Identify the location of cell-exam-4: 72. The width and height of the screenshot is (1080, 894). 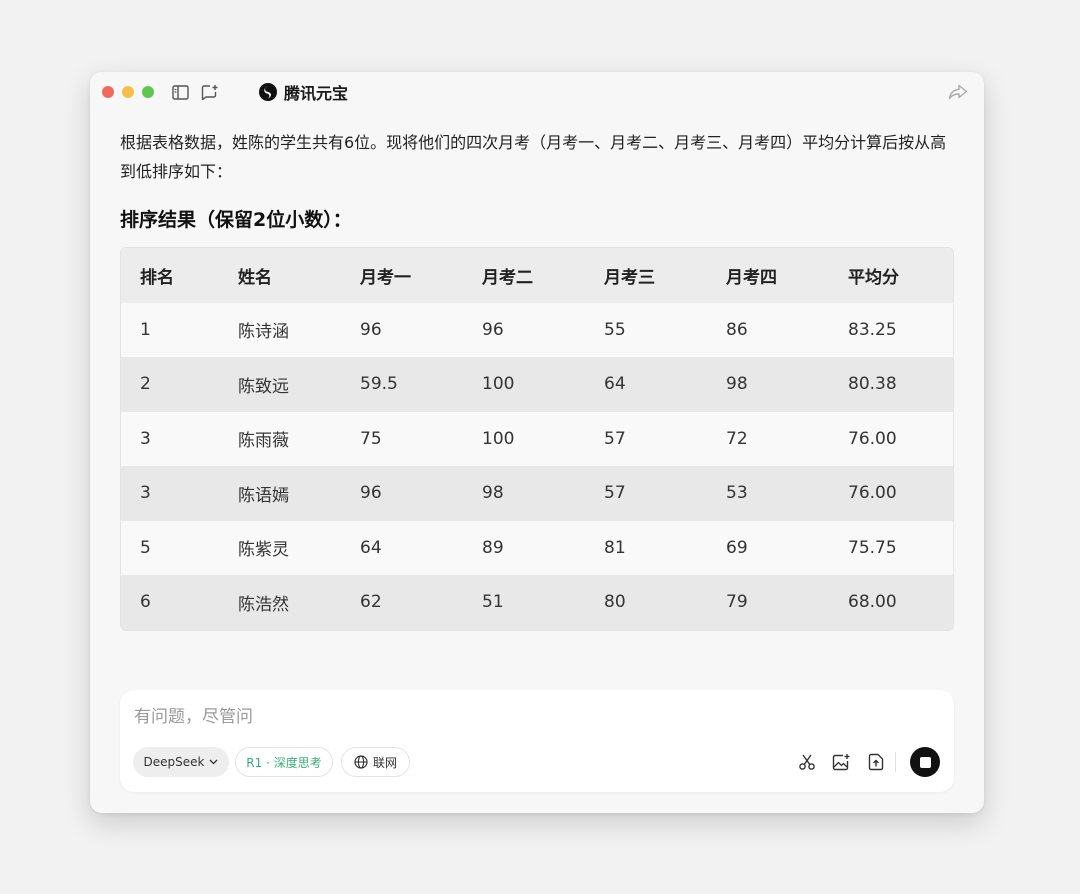
(787, 438).